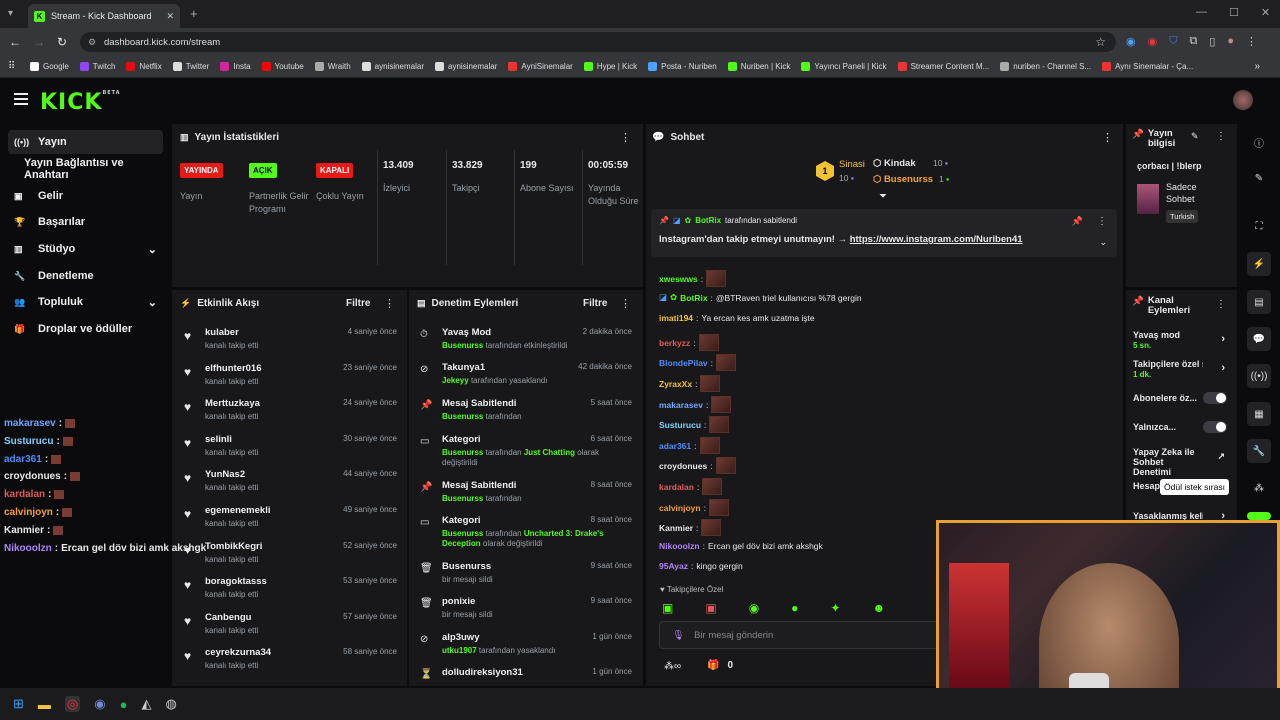 This screenshot has height=720, width=1280. Describe the element at coordinates (1234, 12) in the screenshot. I see `maximize-icon: ☐` at that location.